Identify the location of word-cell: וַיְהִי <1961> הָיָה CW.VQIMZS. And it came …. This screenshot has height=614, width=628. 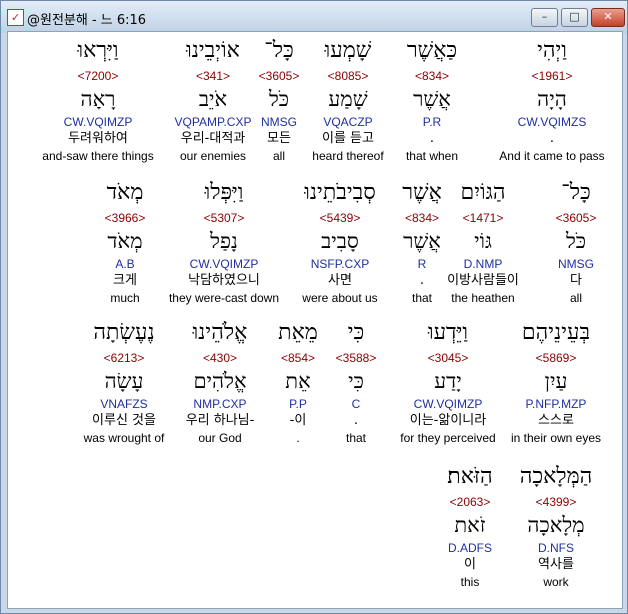
(552, 99).